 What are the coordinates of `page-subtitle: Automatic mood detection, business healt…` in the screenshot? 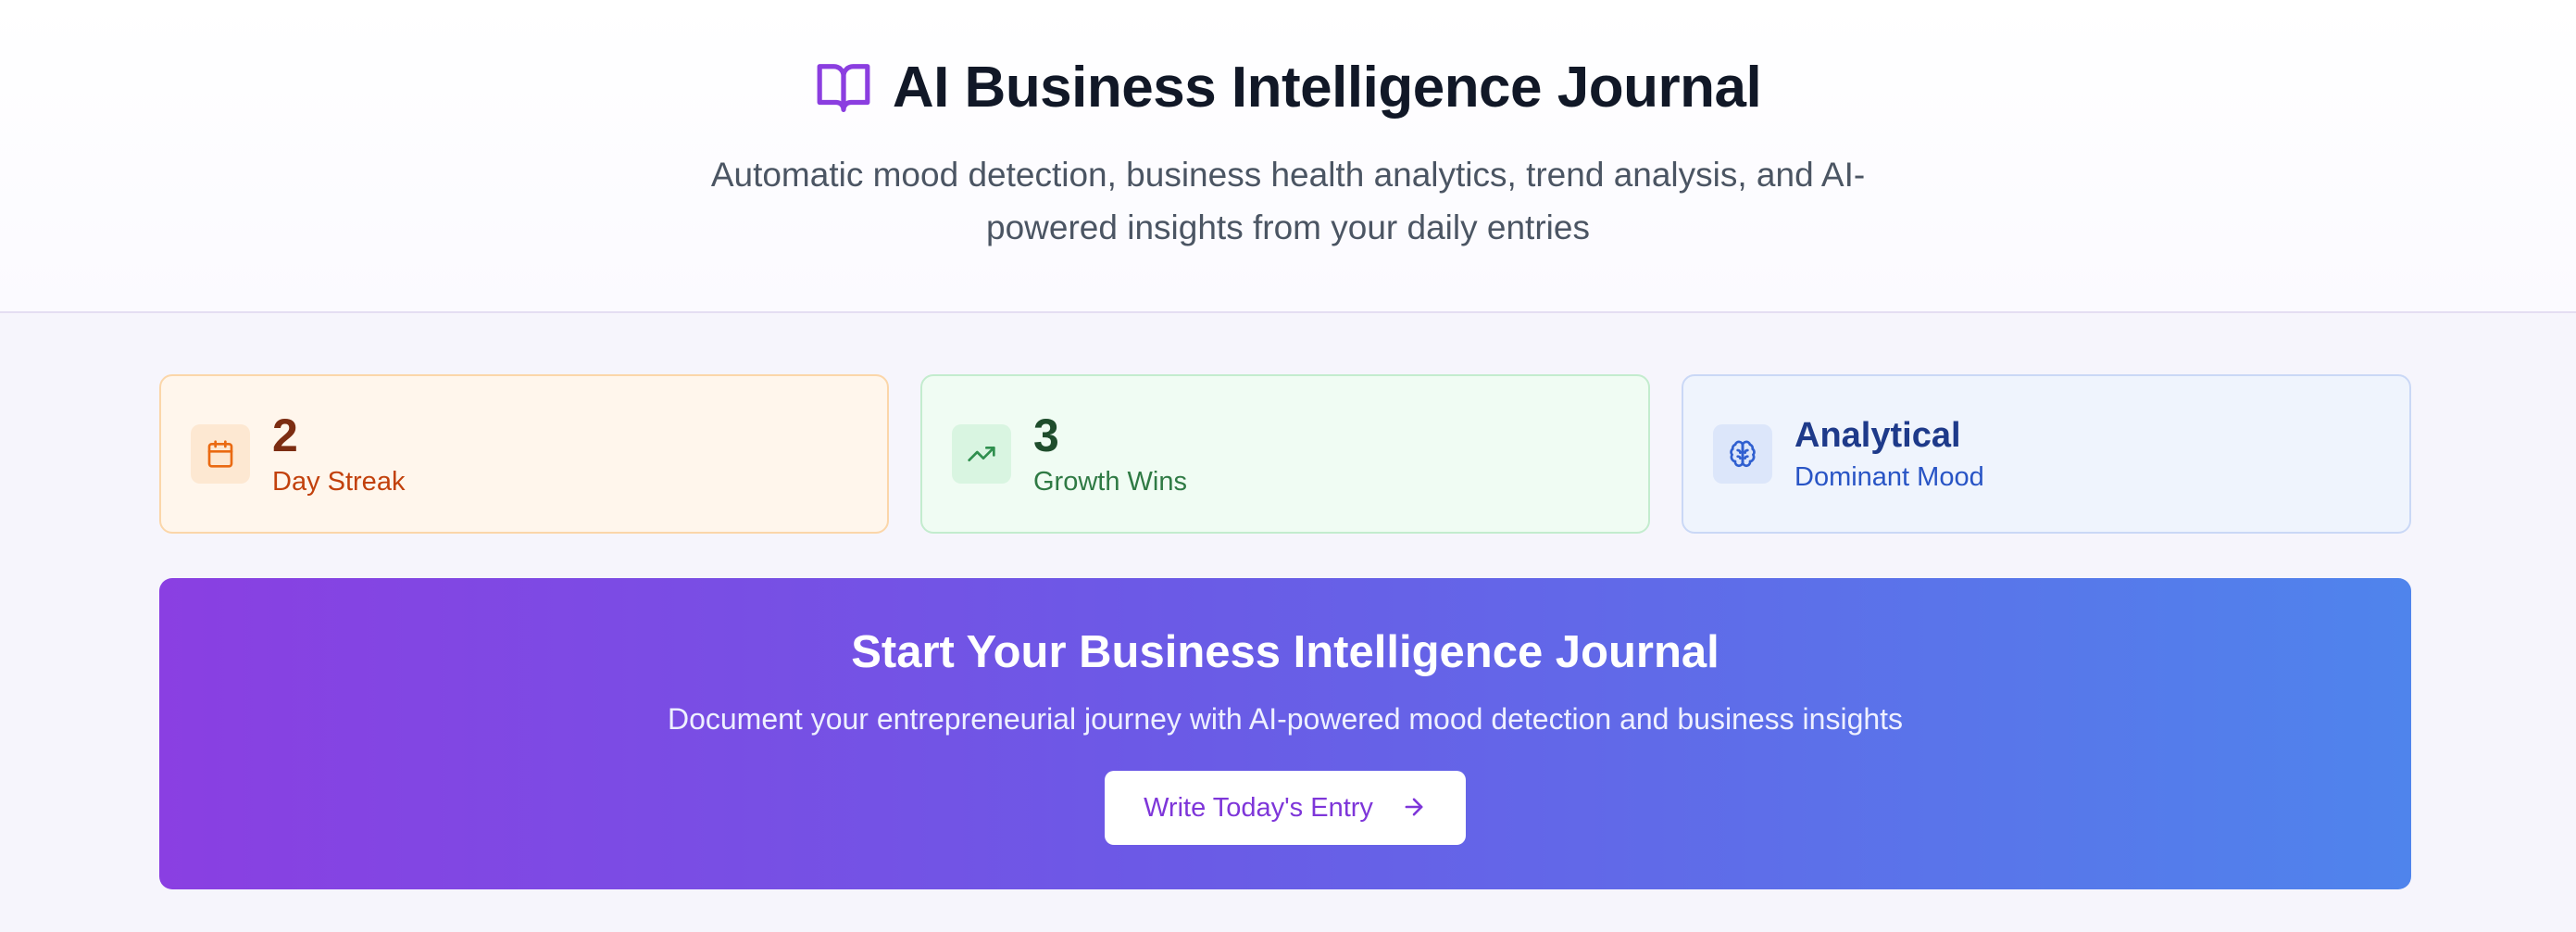 It's located at (1288, 201).